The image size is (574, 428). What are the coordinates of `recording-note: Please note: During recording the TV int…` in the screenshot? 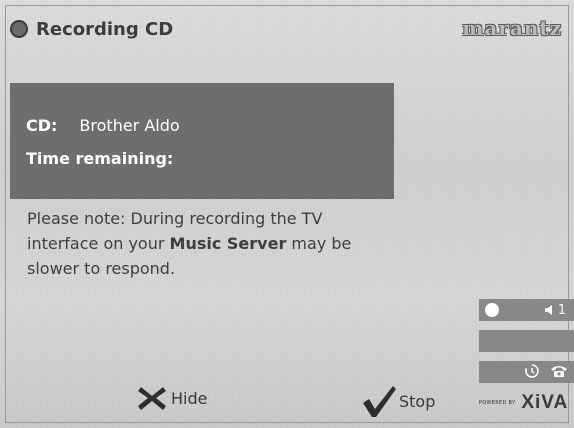 It's located at (202, 243).